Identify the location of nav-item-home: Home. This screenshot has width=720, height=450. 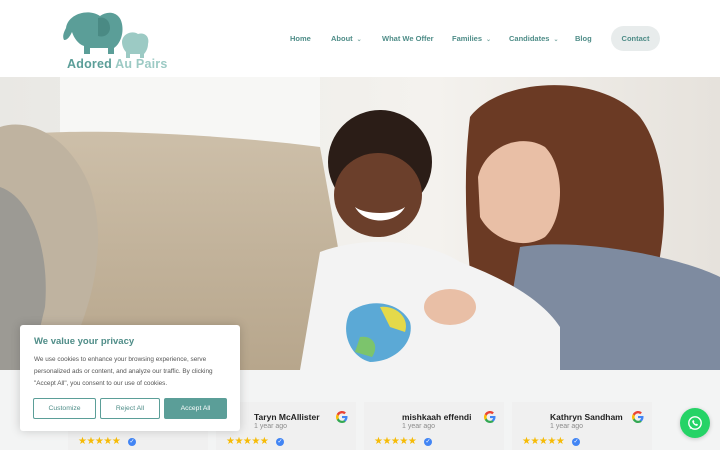
(300, 38).